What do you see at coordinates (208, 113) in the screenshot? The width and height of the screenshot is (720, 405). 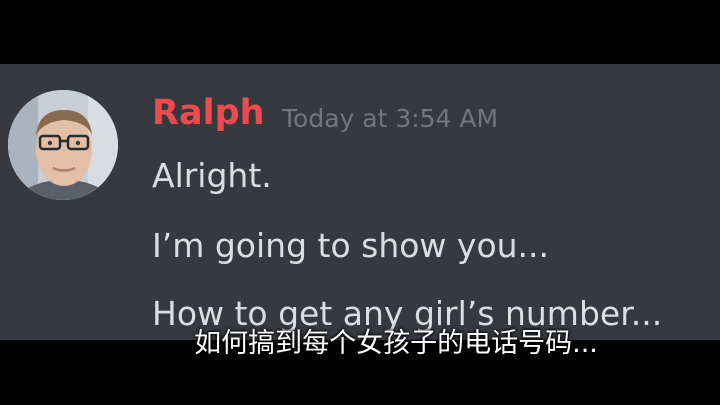 I see `author-name: Ralph` at bounding box center [208, 113].